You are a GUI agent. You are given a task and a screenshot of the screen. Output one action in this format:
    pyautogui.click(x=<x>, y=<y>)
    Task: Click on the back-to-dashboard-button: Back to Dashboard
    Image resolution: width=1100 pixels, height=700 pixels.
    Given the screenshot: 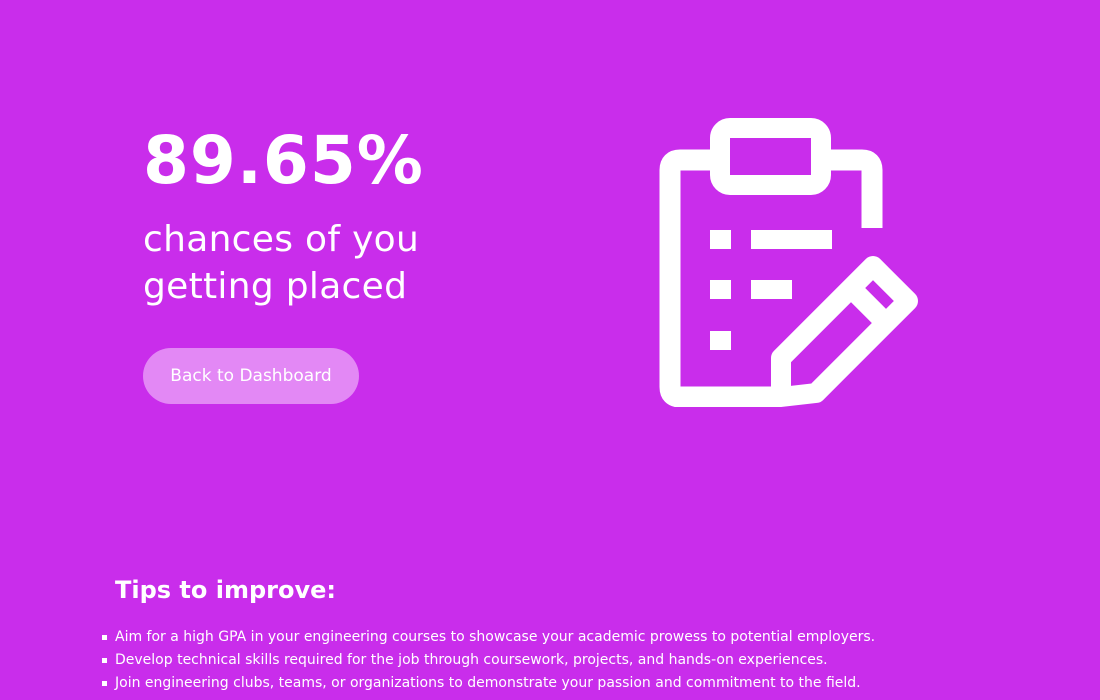 What is the action you would take?
    pyautogui.click(x=251, y=376)
    